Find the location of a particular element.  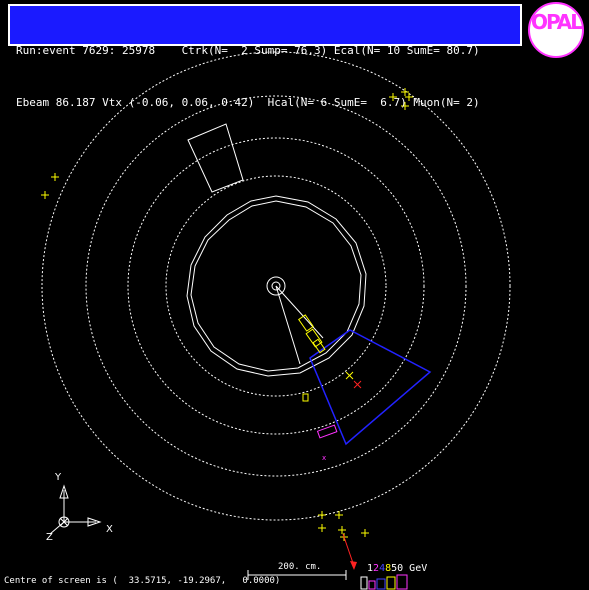

muon-arrowhead is located at coordinates (353, 565).